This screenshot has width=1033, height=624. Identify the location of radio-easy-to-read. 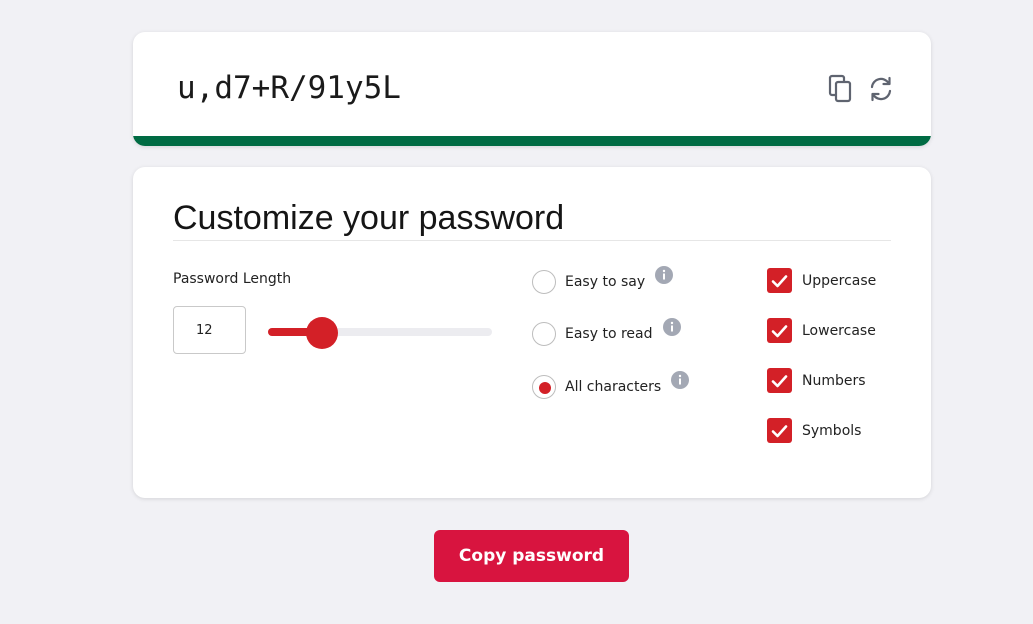
(544, 334).